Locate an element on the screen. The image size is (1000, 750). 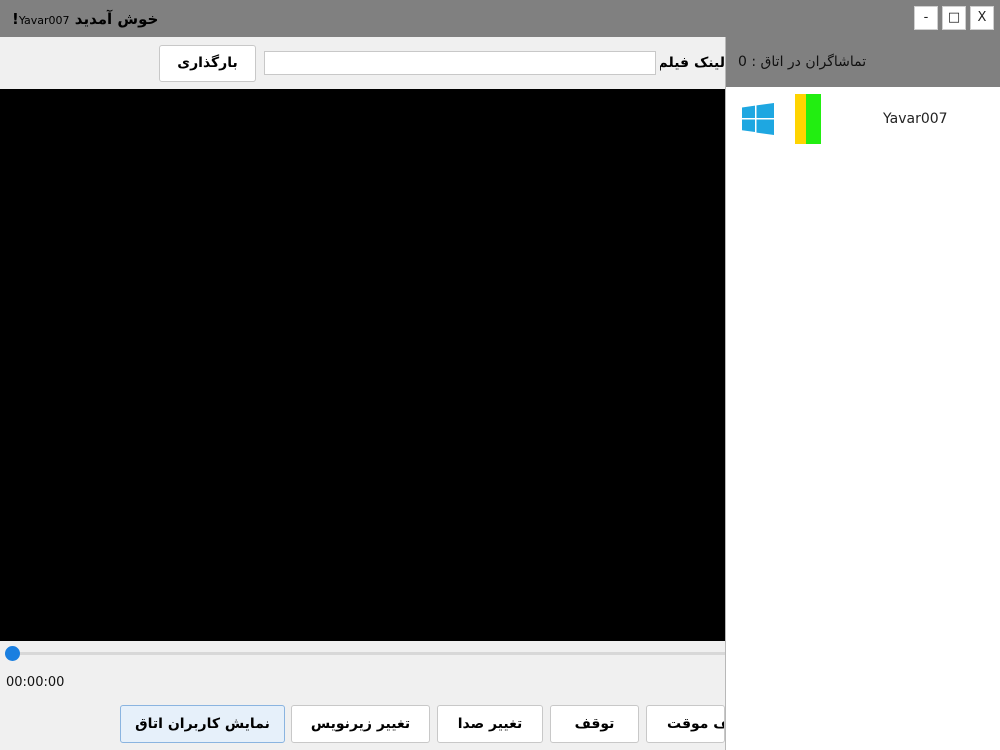
show-room-users-button: نمایش کاربران اتاق is located at coordinates (202, 724).